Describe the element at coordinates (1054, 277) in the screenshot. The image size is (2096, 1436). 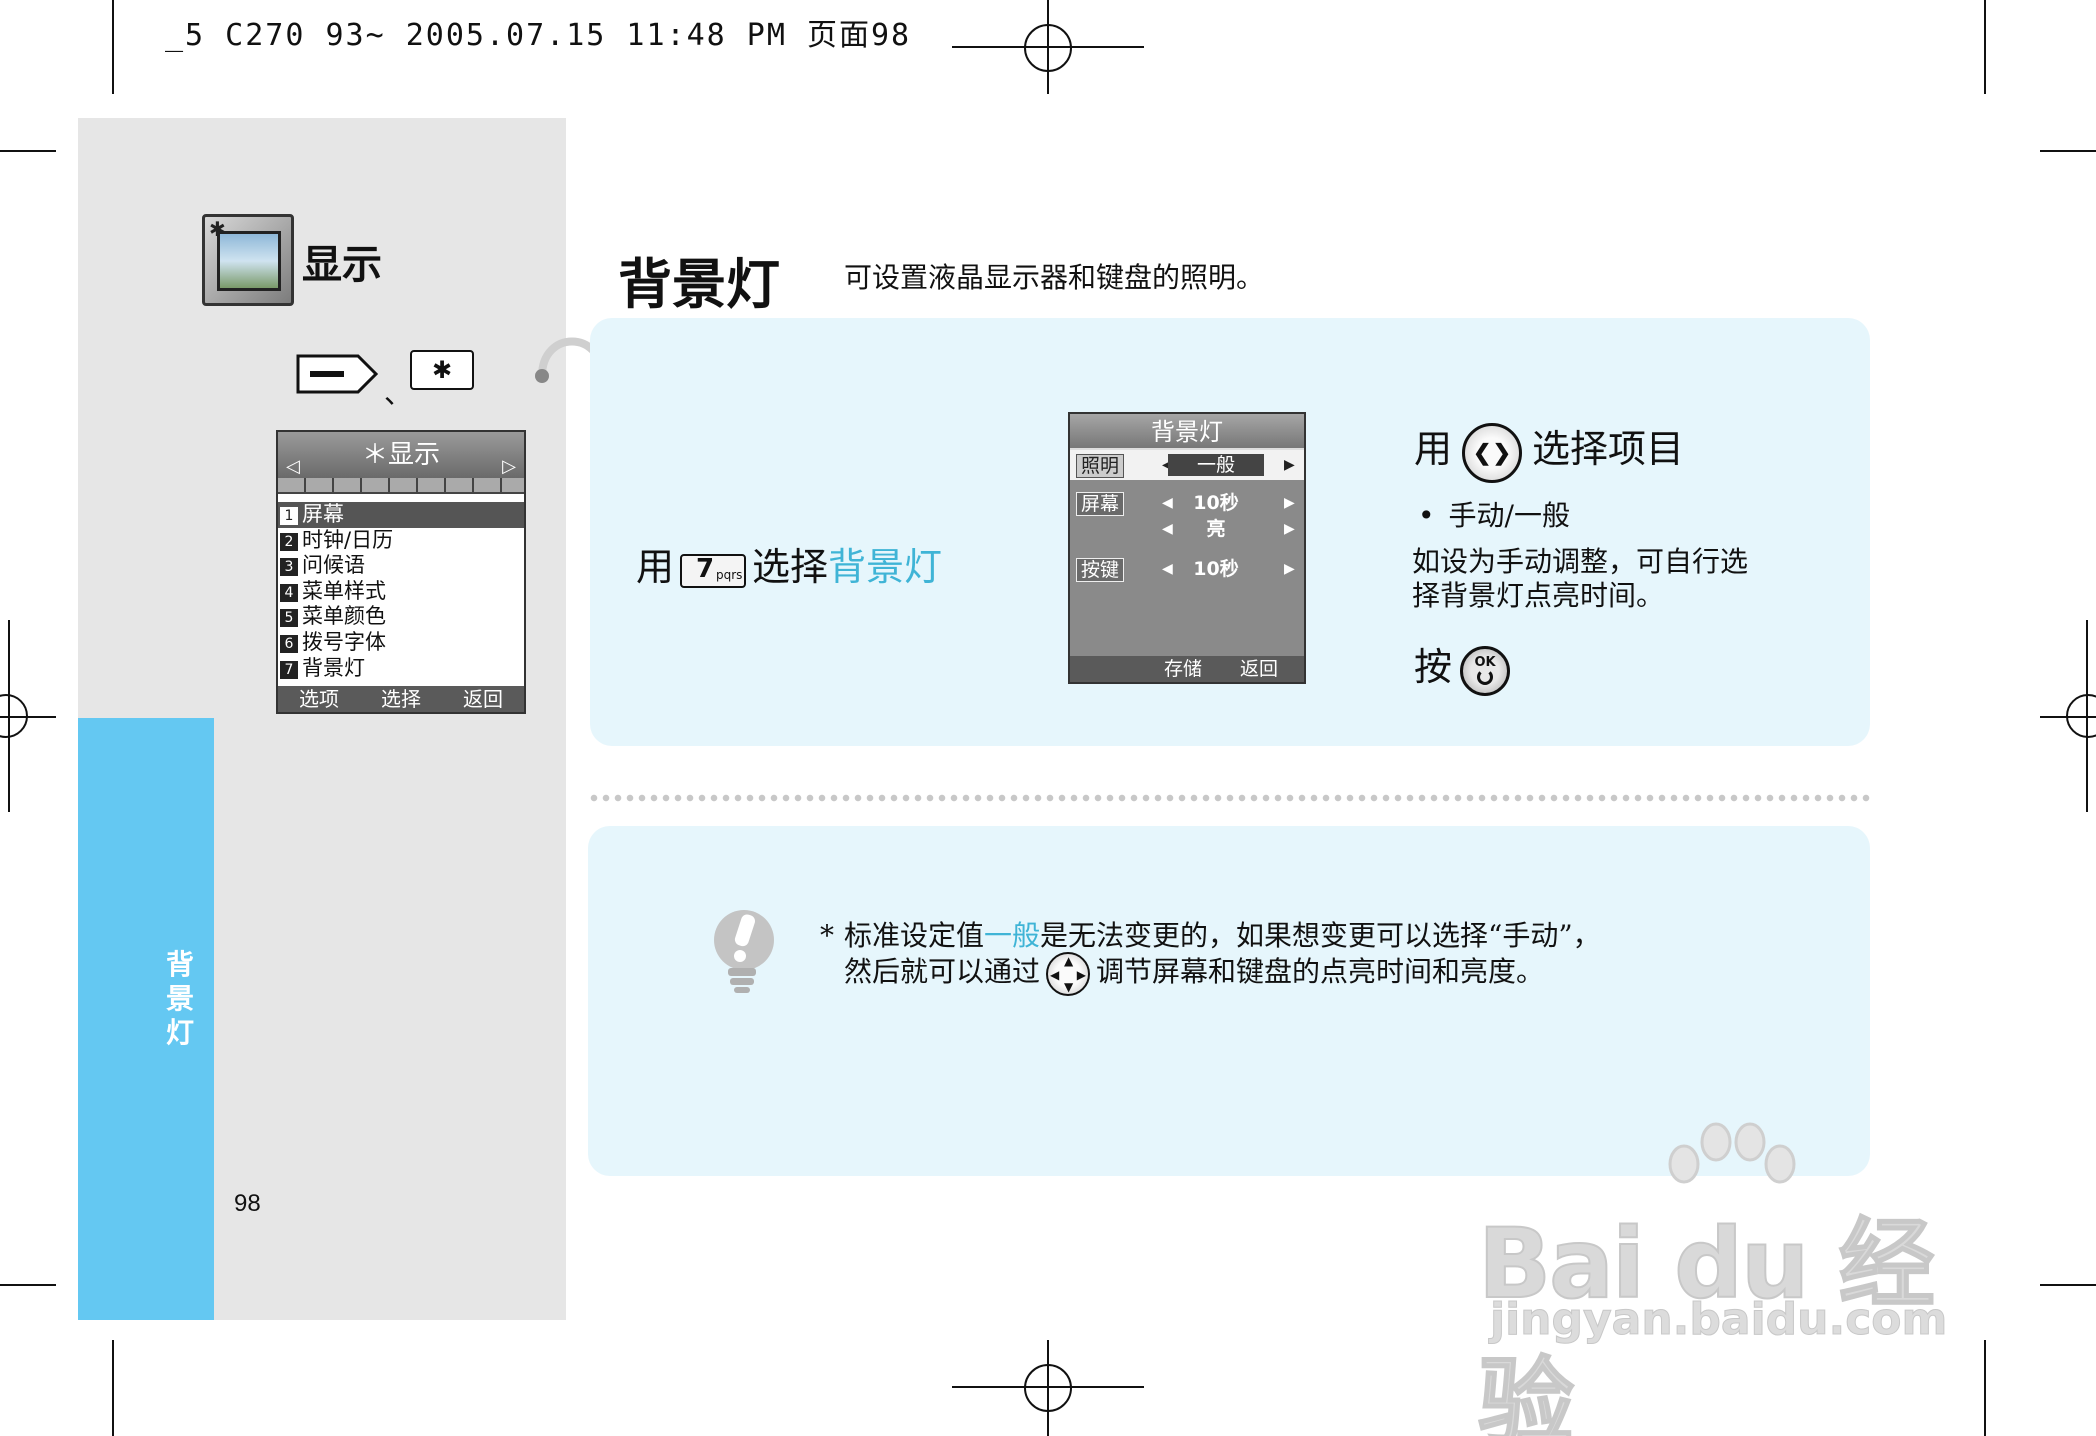
I see `page-description: 可设置液晶显示器和键盘的照明。` at that location.